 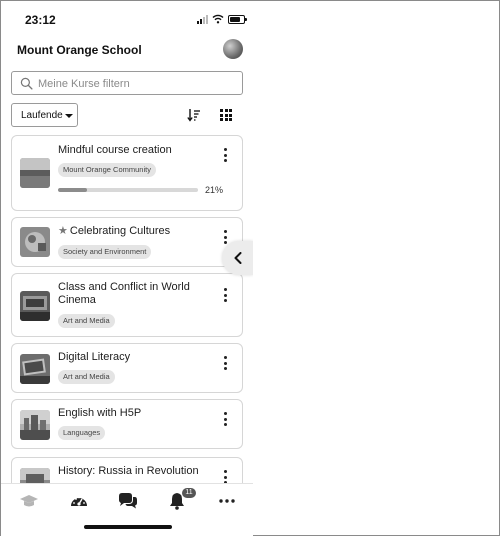 I want to click on chat-bubbles-icon, so click(x=128, y=501).